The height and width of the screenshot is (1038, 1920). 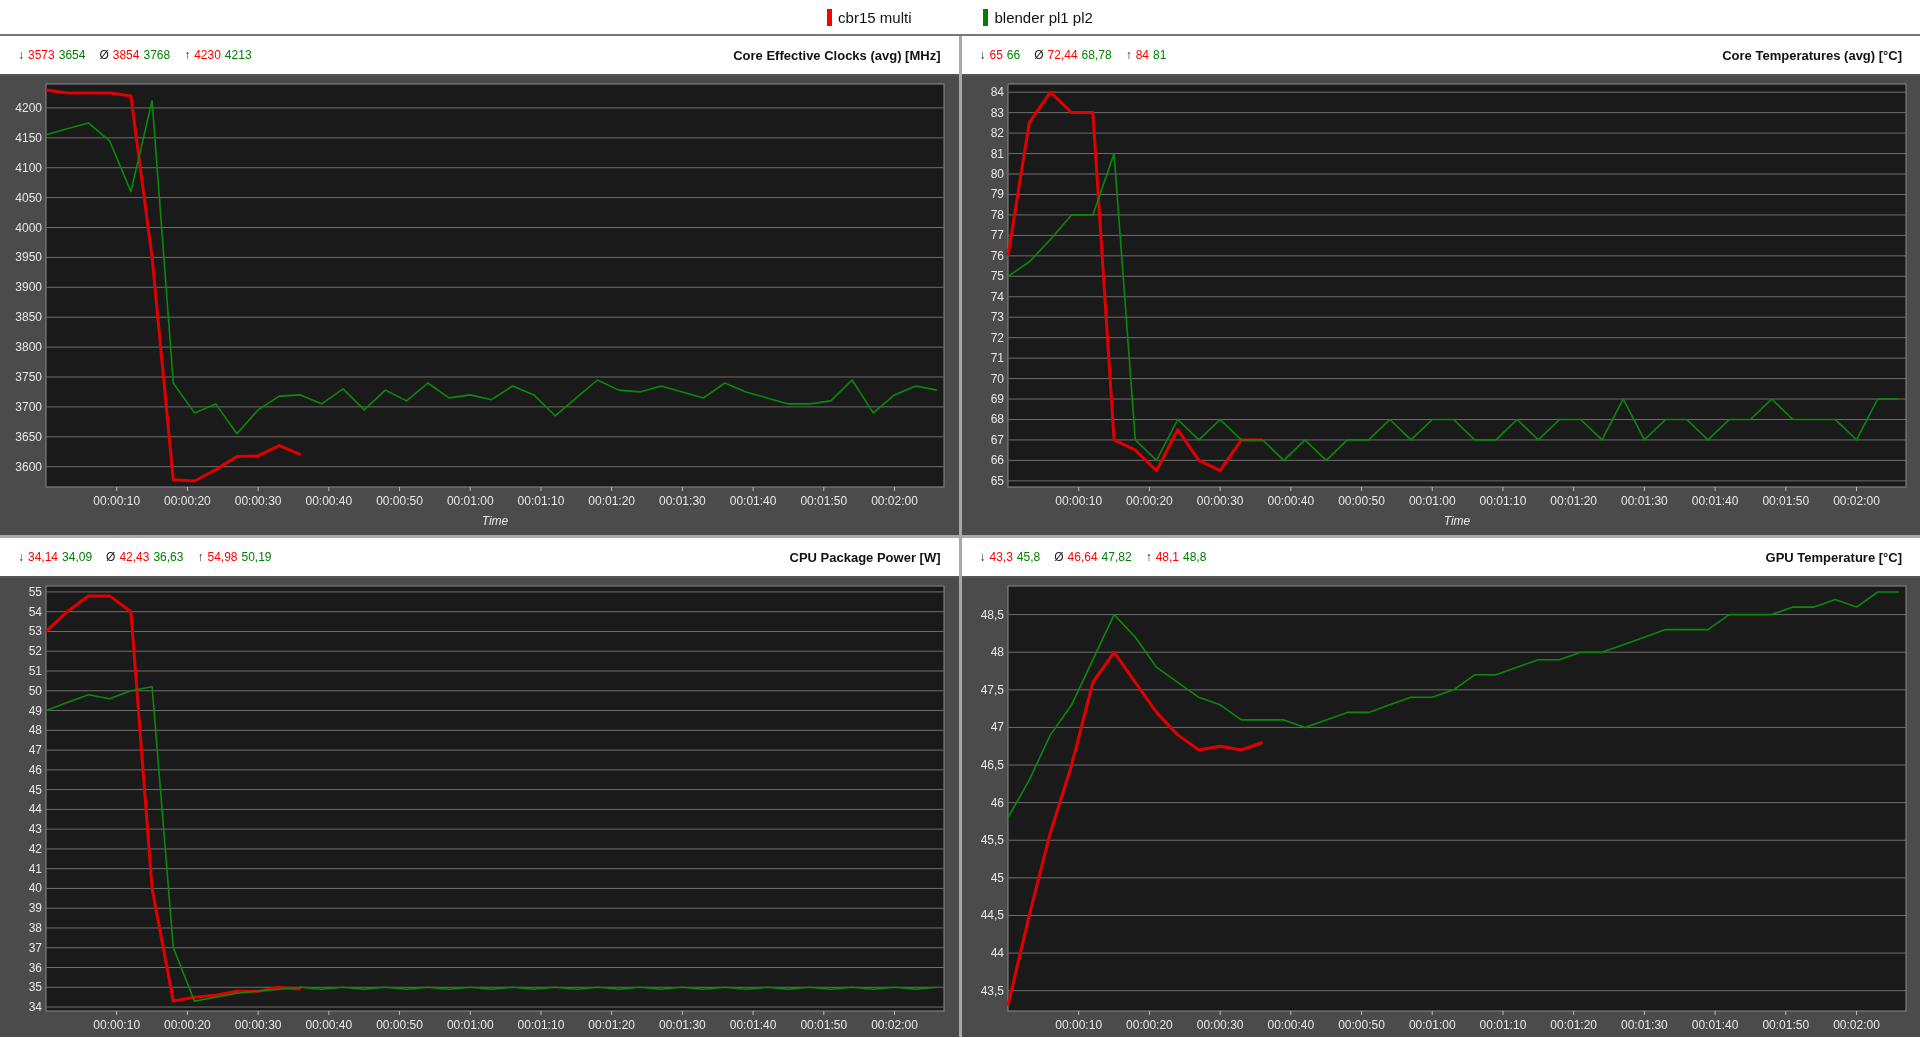 What do you see at coordinates (997, 112) in the screenshot?
I see `axis-tick-label: 83` at bounding box center [997, 112].